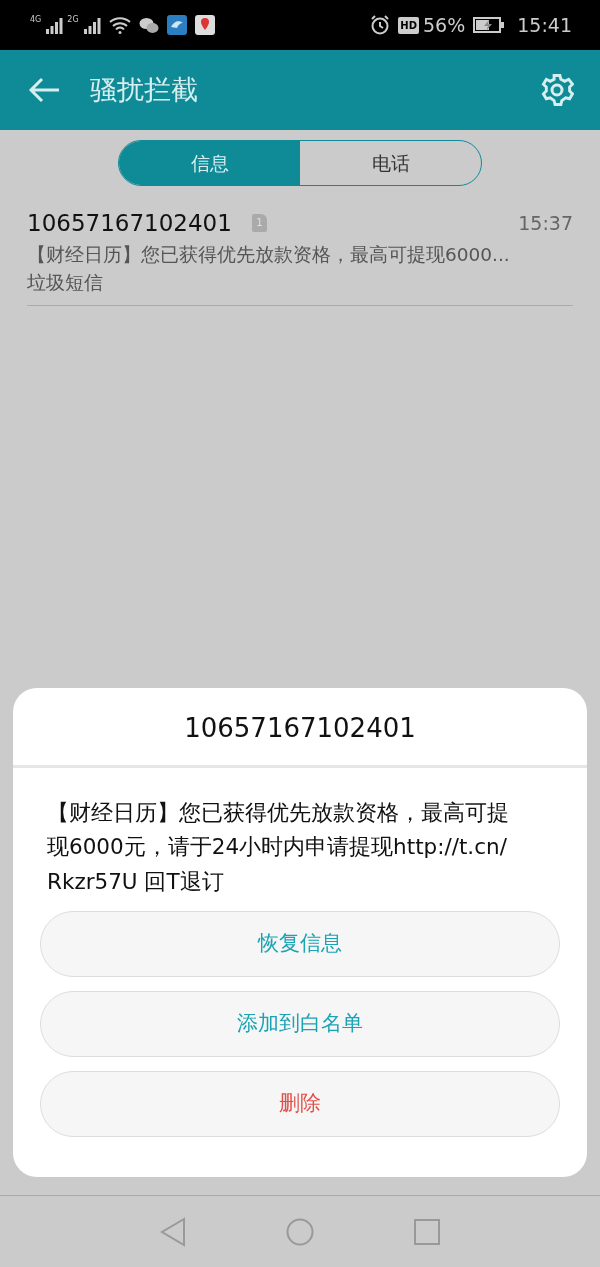  I want to click on chat-icon, so click(148, 25).